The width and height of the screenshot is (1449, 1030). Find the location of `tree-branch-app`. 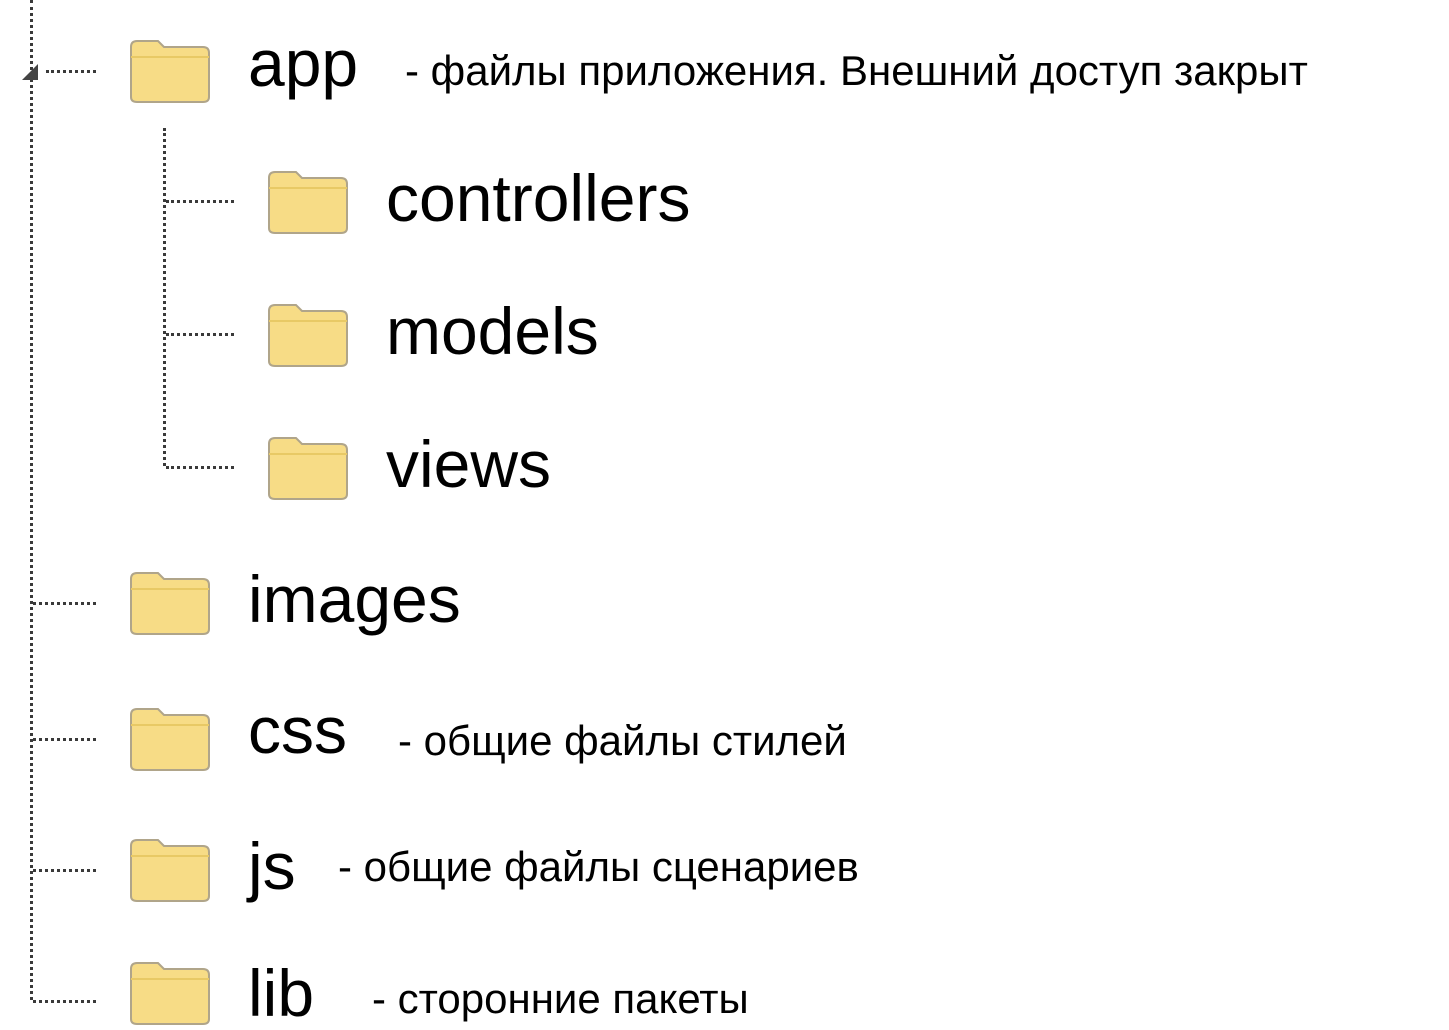

tree-branch-app is located at coordinates (71, 71).